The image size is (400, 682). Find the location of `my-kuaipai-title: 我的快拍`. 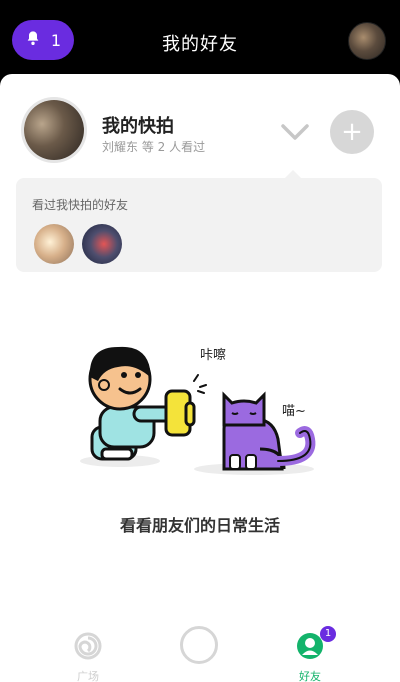

my-kuaipai-title: 我的快拍 is located at coordinates (138, 125).